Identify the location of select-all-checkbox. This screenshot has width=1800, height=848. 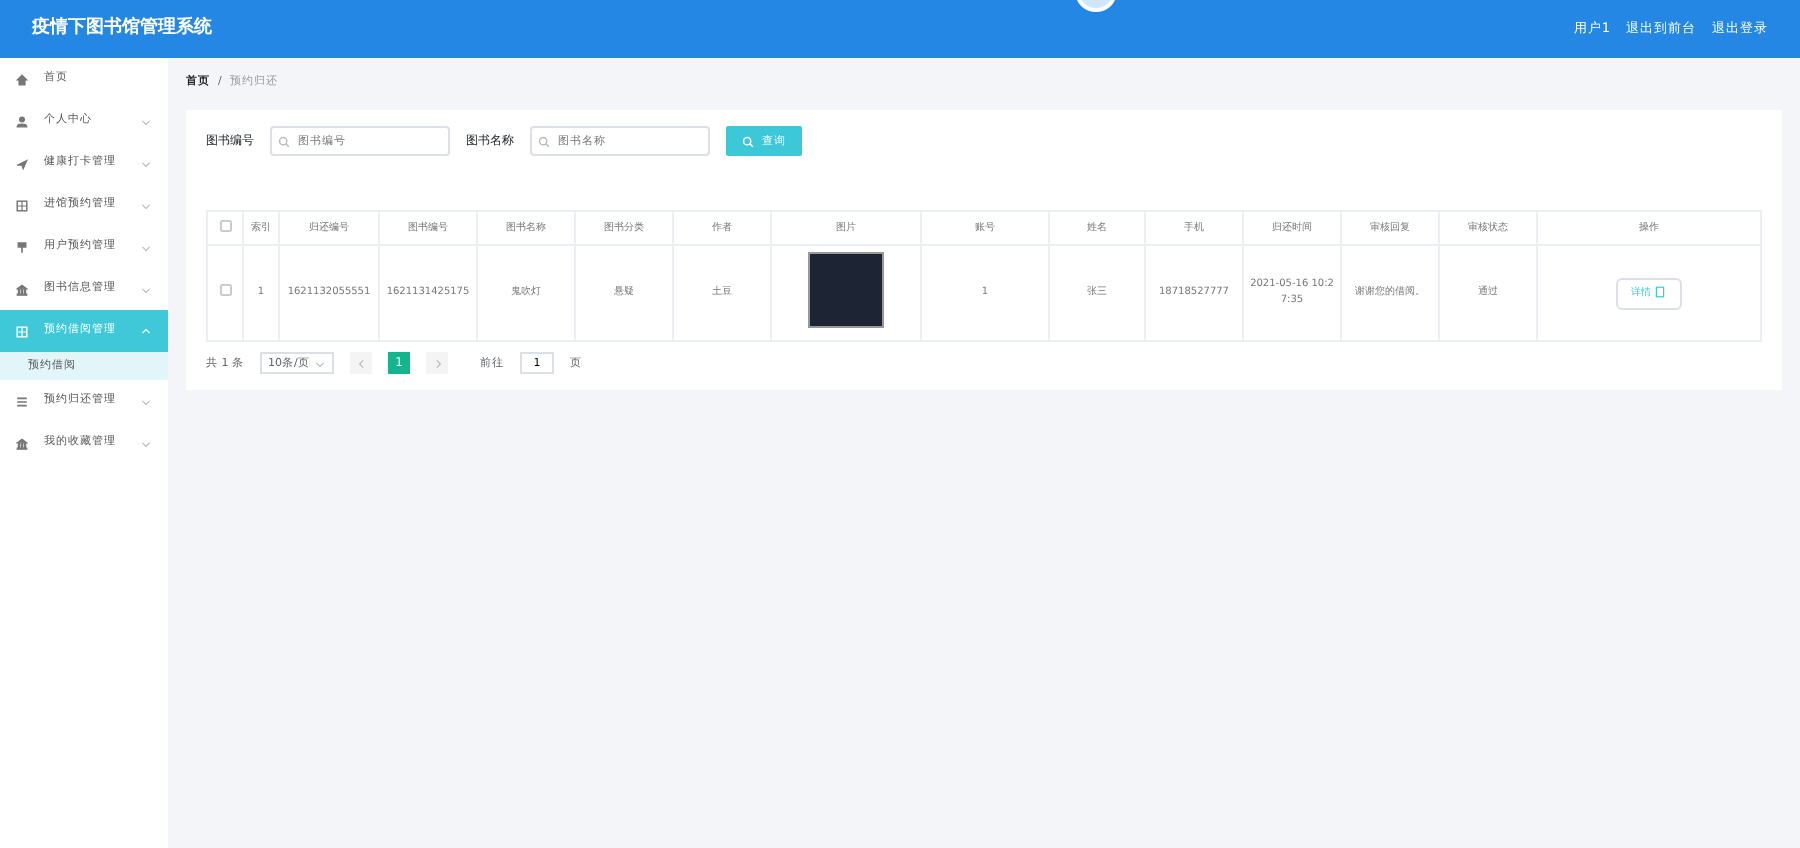
(225, 225).